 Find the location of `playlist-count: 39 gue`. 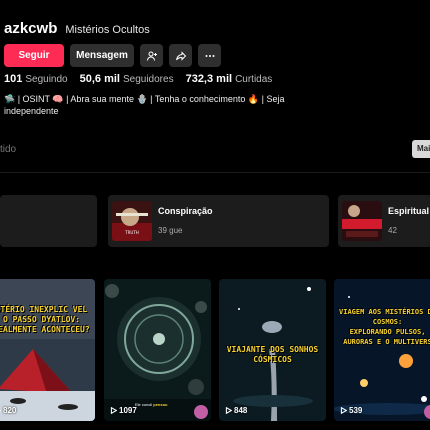

playlist-count: 39 gue is located at coordinates (170, 230).